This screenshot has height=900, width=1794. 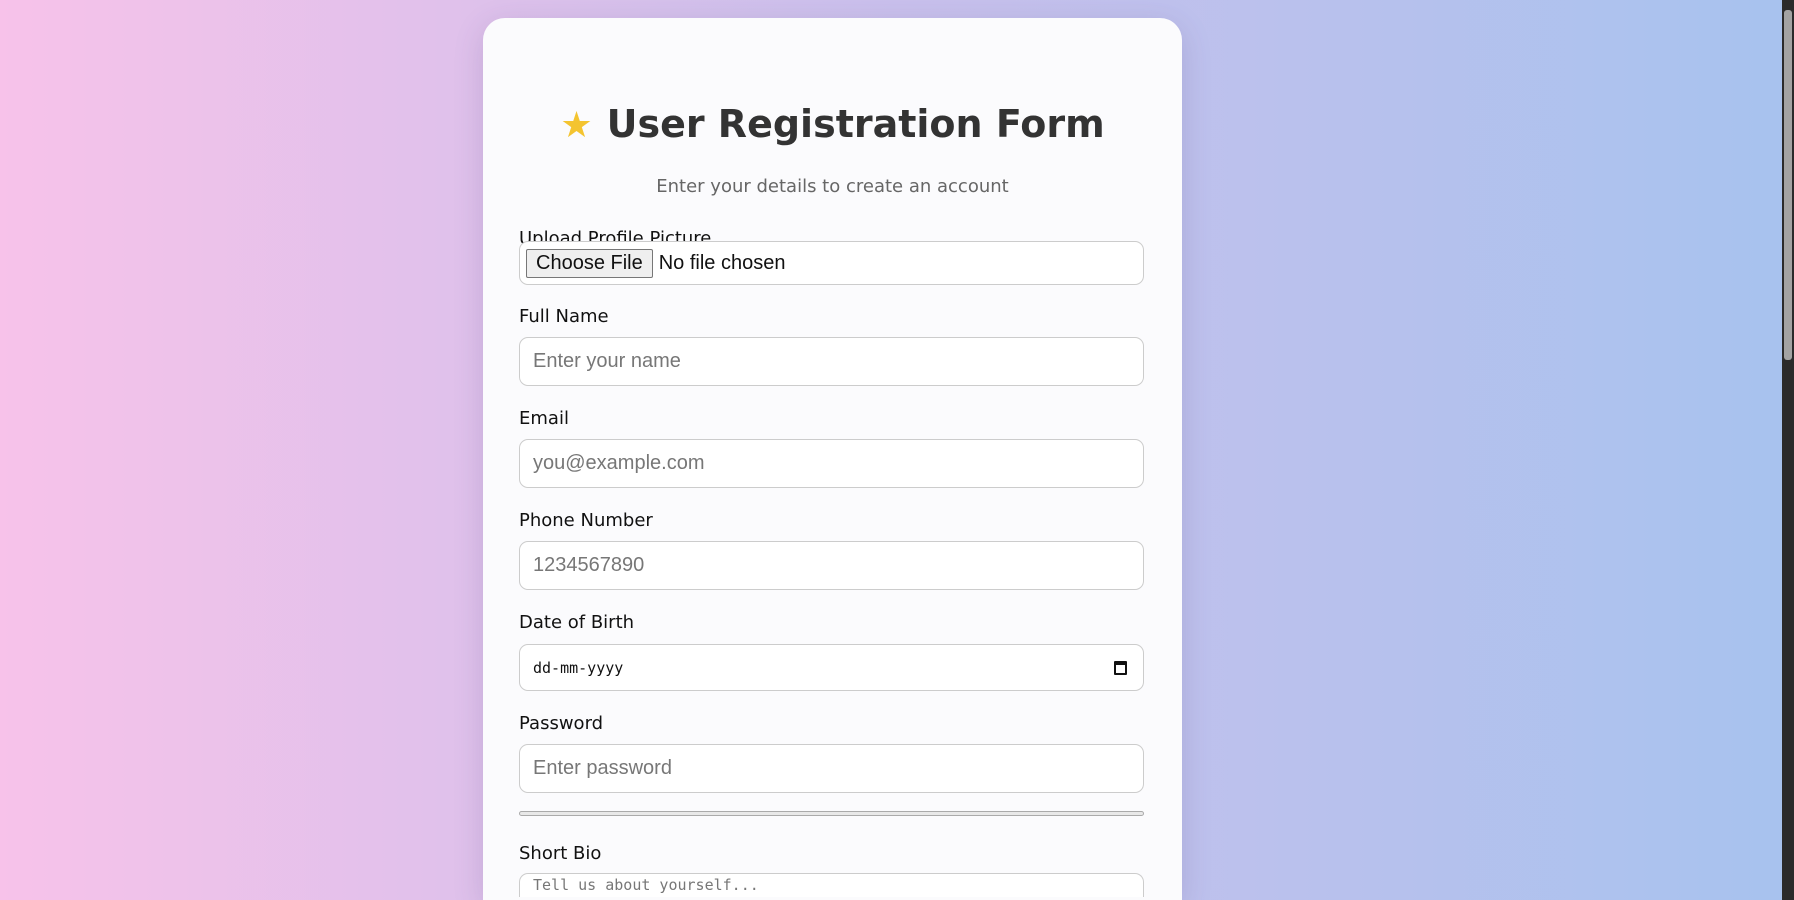 What do you see at coordinates (586, 520) in the screenshot?
I see `phone-label: Phone Number` at bounding box center [586, 520].